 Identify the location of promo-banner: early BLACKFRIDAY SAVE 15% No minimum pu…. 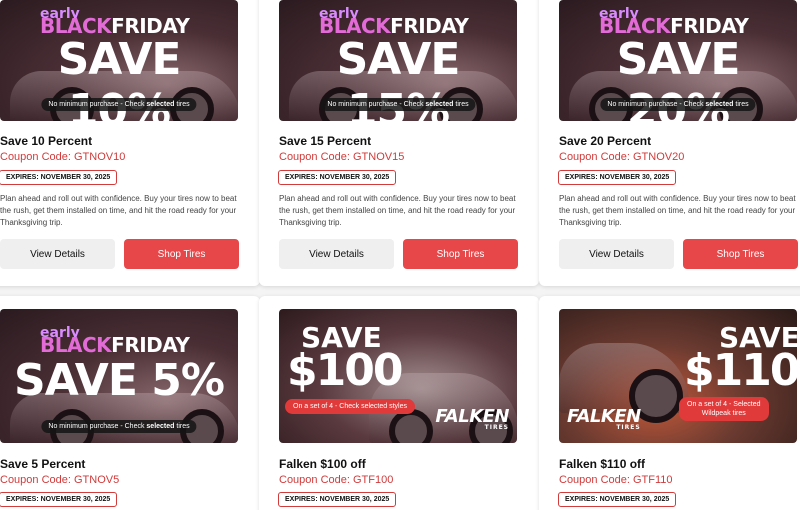
(398, 60).